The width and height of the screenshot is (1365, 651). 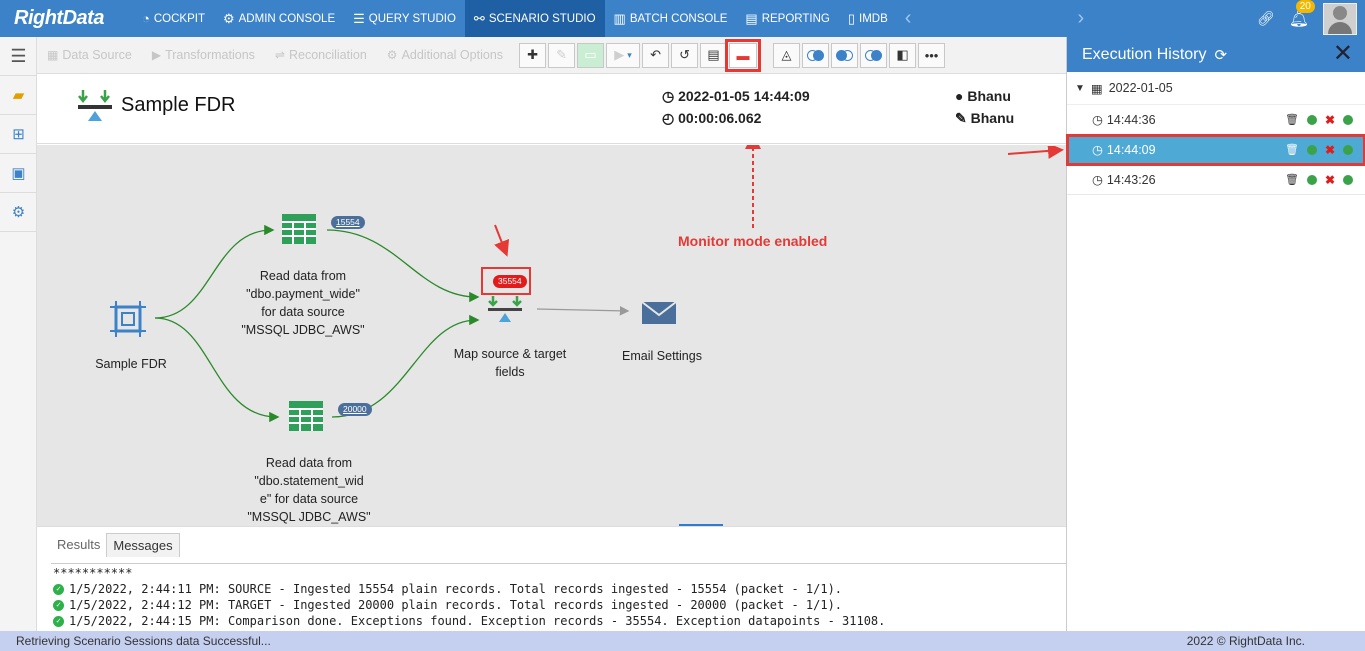 I want to click on hamburger-menu-icon: ☰, so click(x=18, y=56).